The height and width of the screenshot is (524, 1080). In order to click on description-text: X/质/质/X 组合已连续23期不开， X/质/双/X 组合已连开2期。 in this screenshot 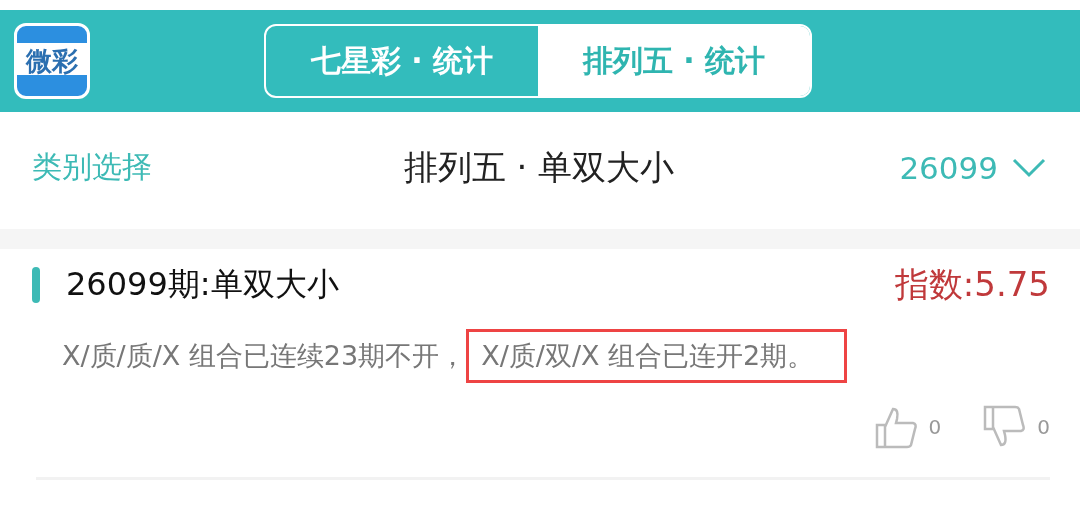, I will do `click(455, 356)`.